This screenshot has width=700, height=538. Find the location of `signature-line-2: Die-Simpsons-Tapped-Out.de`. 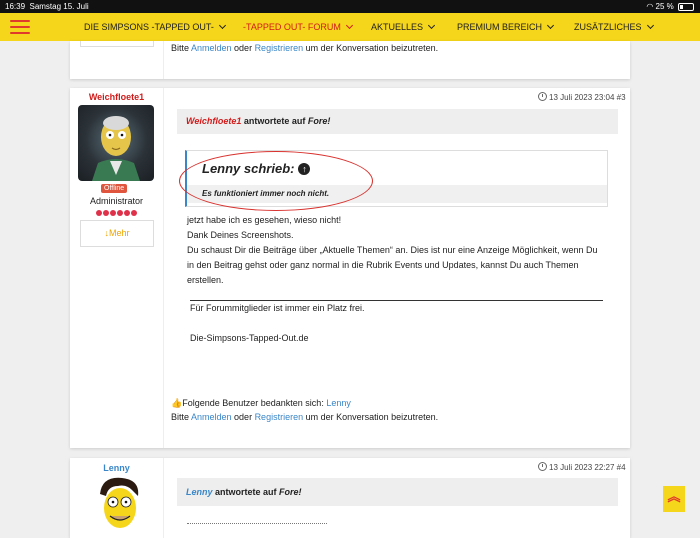

signature-line-2: Die-Simpsons-Tapped-Out.de is located at coordinates (249, 338).